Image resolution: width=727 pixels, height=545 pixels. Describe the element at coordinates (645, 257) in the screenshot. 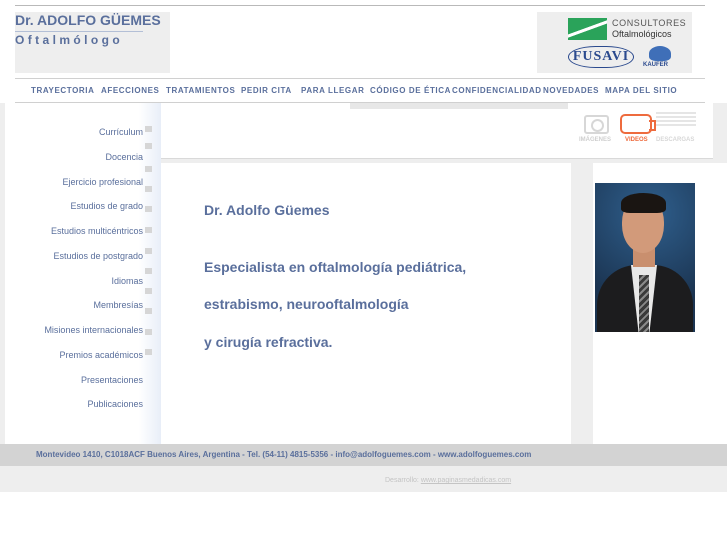

I see `doctor-photo` at that location.